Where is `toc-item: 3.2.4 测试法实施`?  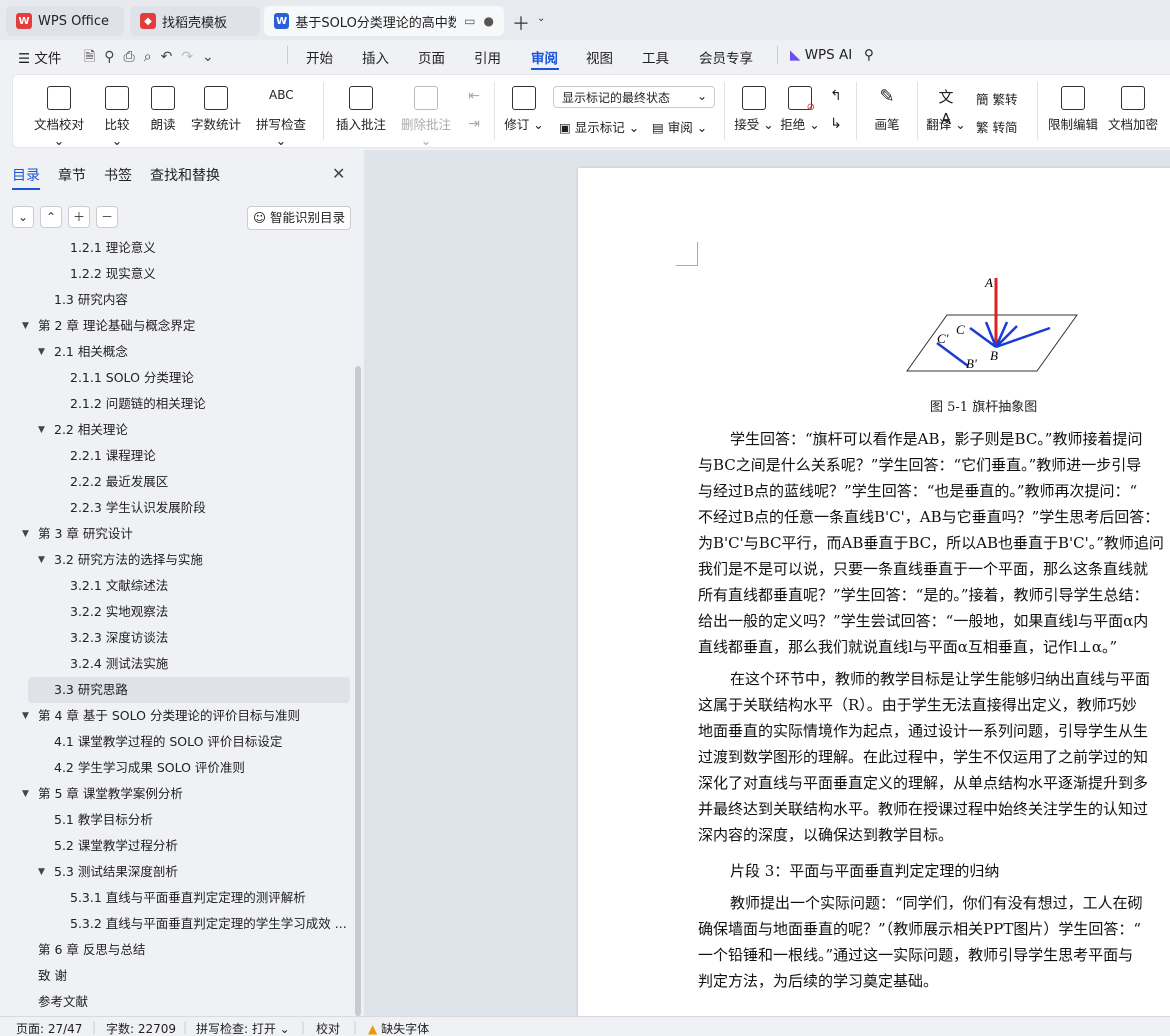
toc-item: 3.2.4 测试法实施 is located at coordinates (175, 664).